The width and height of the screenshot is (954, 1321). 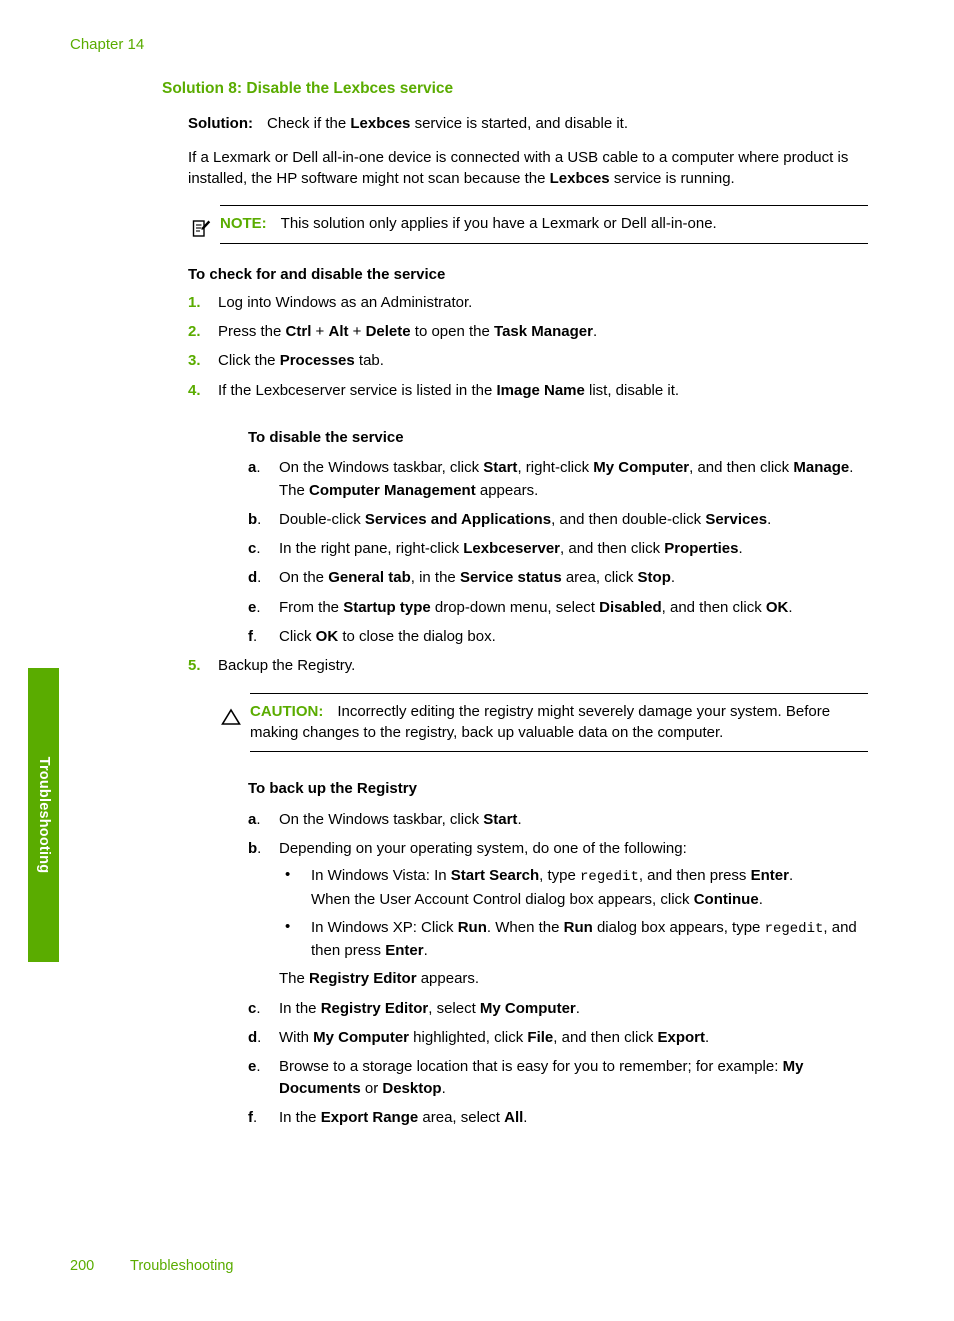 I want to click on intro-bold-1: Lexbces, so click(x=579, y=179).